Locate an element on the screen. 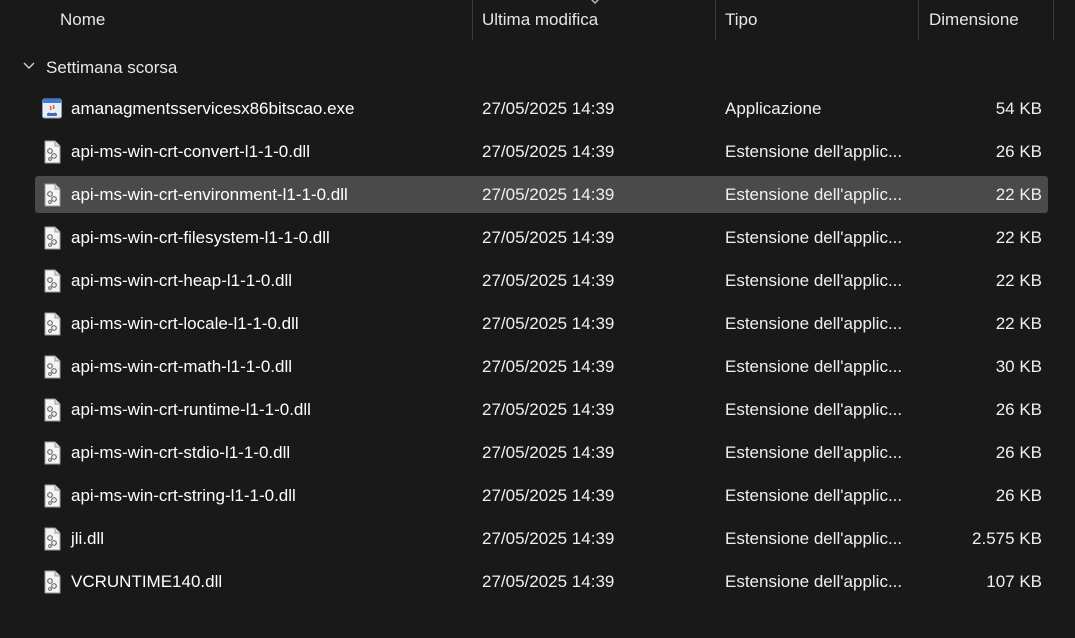  chevron-down-icon is located at coordinates (29, 66).